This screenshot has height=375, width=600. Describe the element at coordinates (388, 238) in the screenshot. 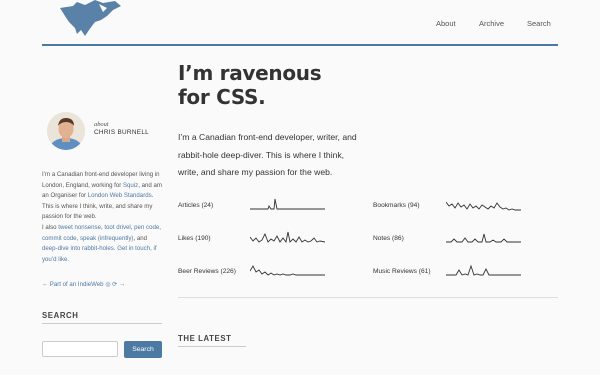

I see `stat-notes-link: Notes (86)` at that location.